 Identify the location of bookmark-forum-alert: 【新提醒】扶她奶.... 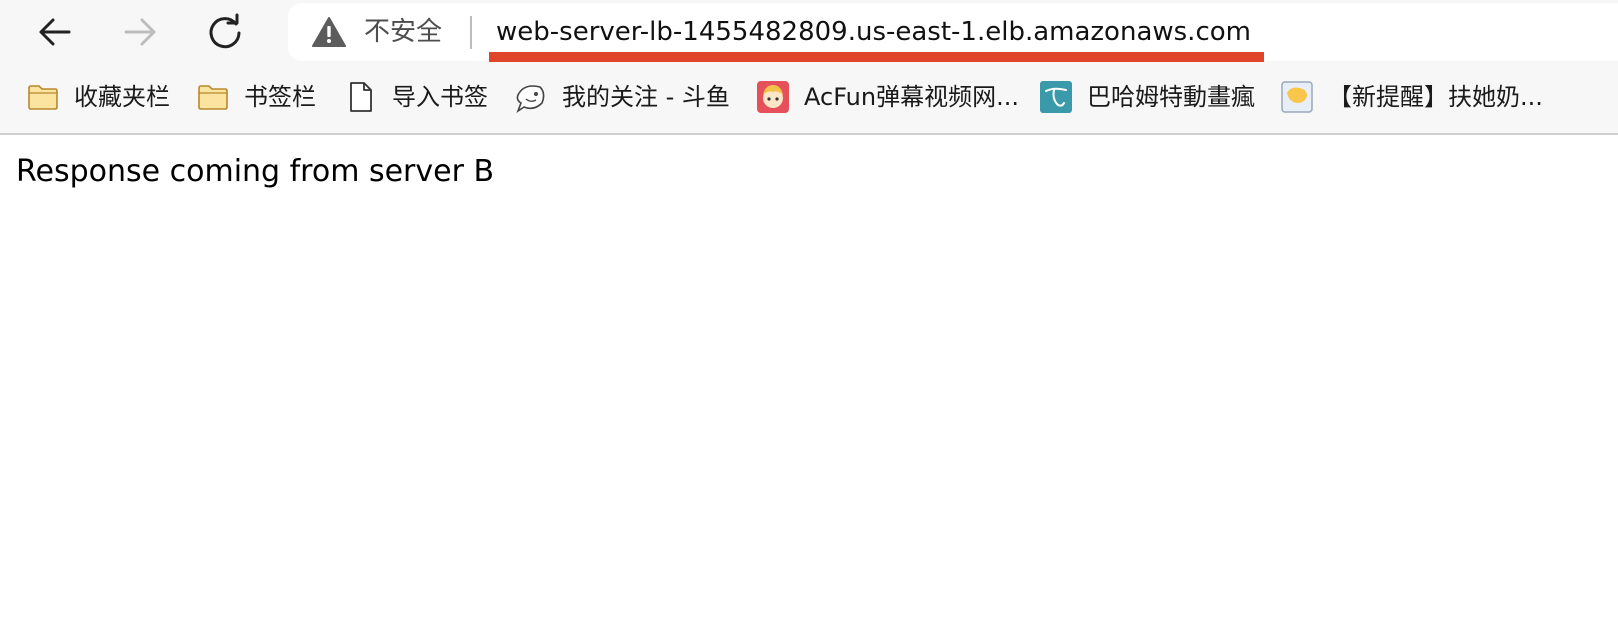
(1411, 97).